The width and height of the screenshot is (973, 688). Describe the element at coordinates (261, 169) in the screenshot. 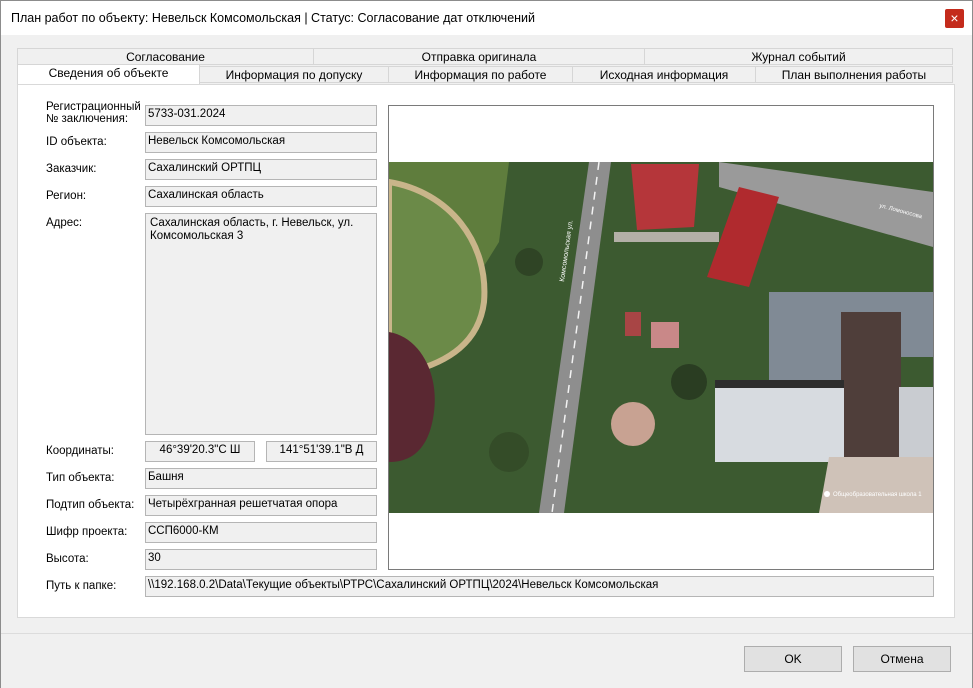

I see `customer-field: Сахалинский ОРТПЦ` at that location.